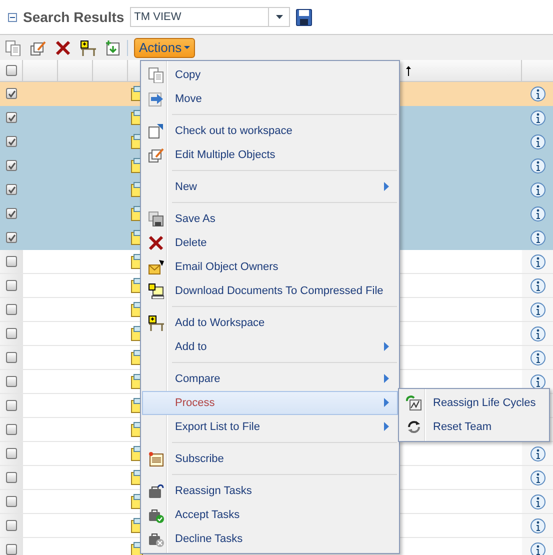 This screenshot has width=553, height=555. What do you see at coordinates (73, 17) in the screenshot?
I see `section-title: Search Results` at bounding box center [73, 17].